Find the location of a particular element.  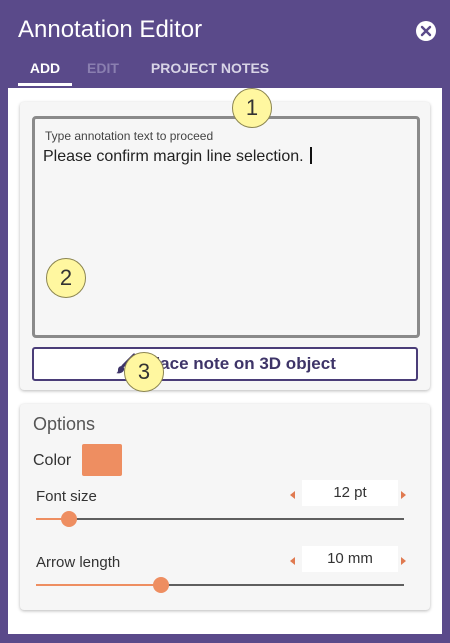

tab-project-notes: PROJECT NOTES is located at coordinates (210, 71).